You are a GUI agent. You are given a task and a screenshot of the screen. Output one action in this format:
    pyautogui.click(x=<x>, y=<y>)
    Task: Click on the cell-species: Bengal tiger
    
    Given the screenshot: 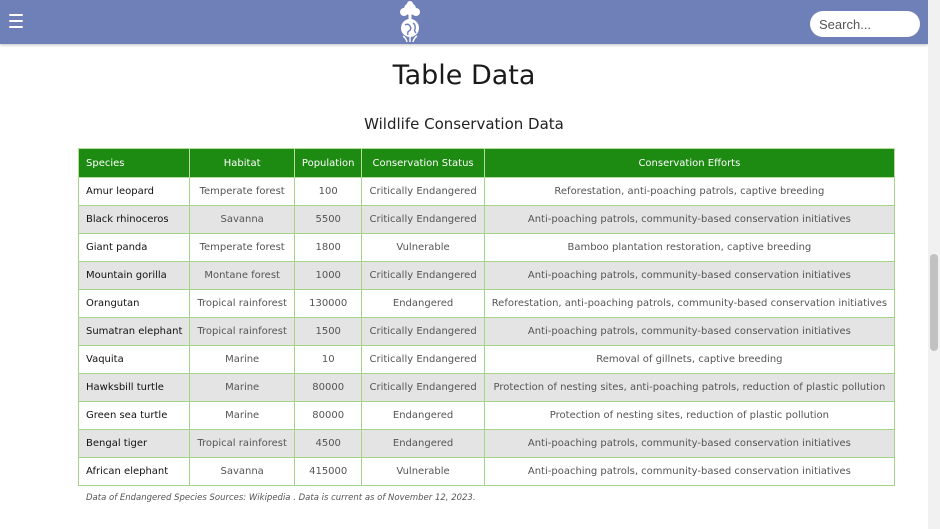 What is the action you would take?
    pyautogui.click(x=134, y=443)
    